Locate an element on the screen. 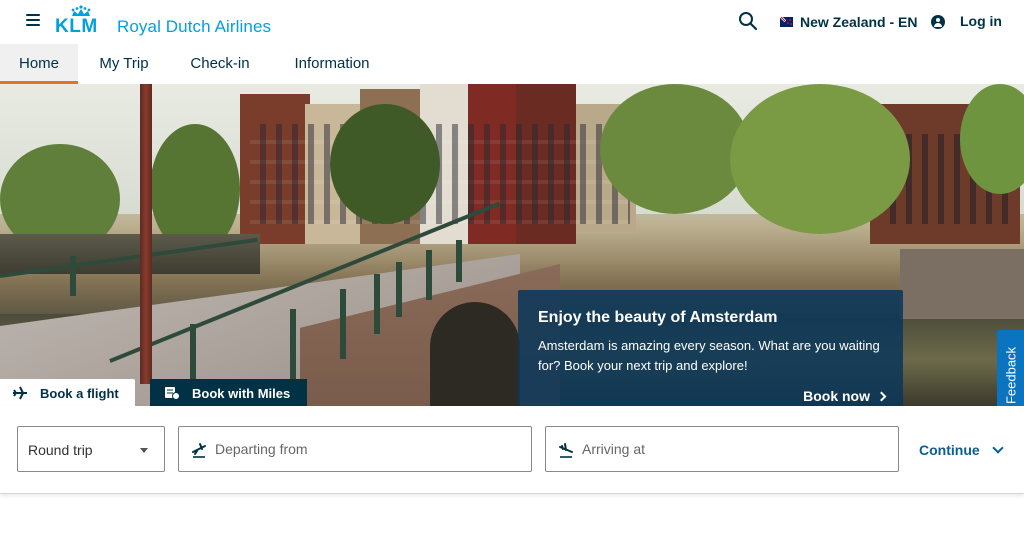 The width and height of the screenshot is (1024, 537). region-selector: New Zealand - EN is located at coordinates (848, 22).